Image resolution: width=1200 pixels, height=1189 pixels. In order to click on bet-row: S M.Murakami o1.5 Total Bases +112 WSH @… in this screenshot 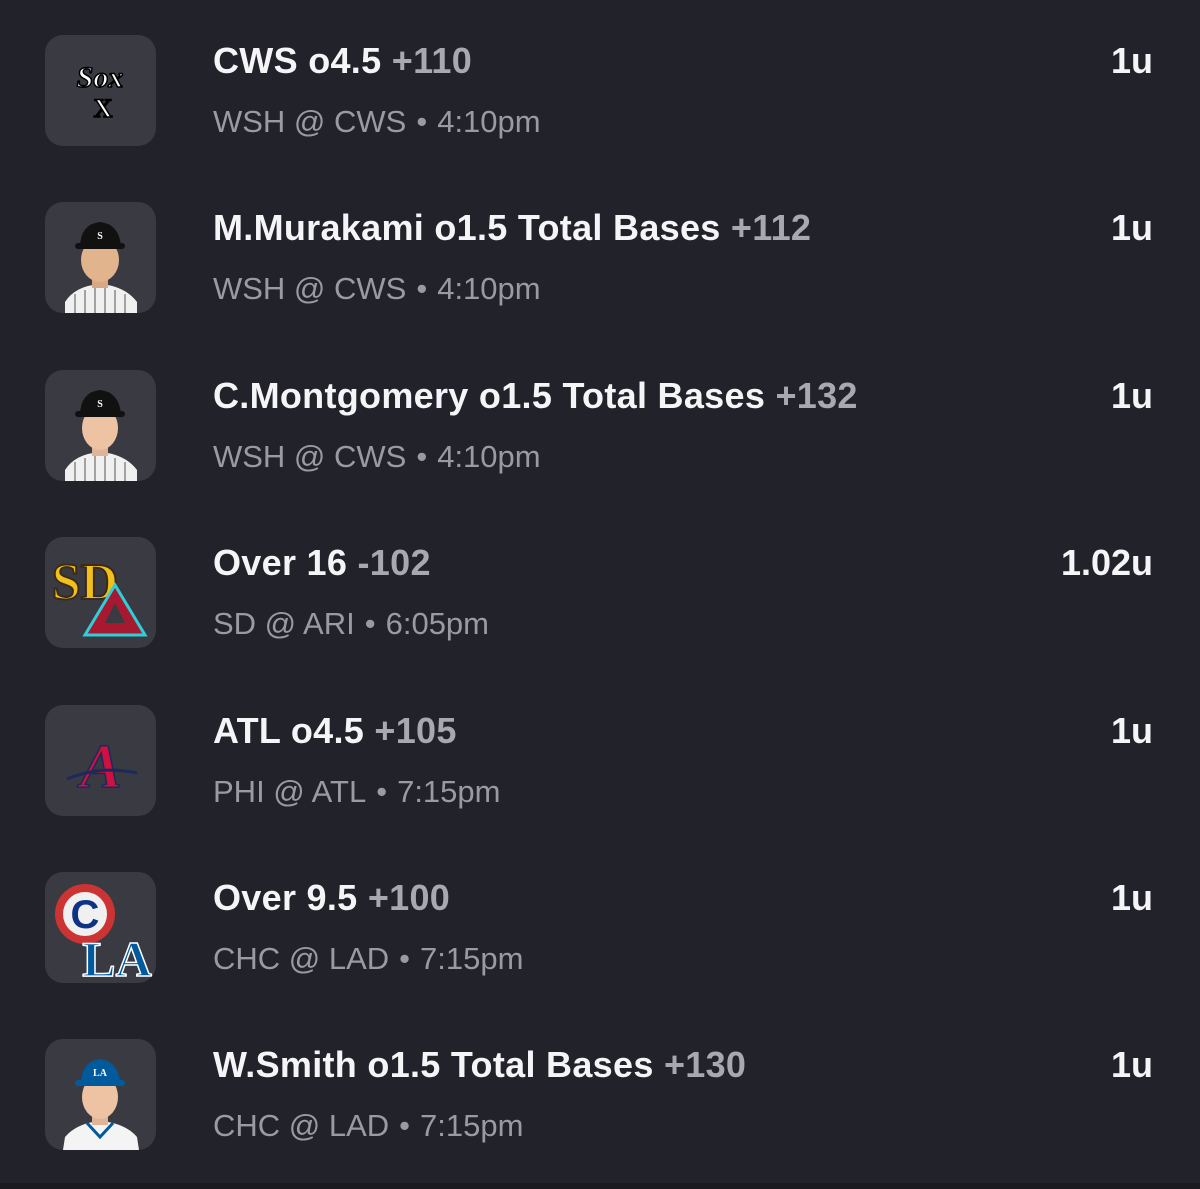, I will do `click(600, 250)`.